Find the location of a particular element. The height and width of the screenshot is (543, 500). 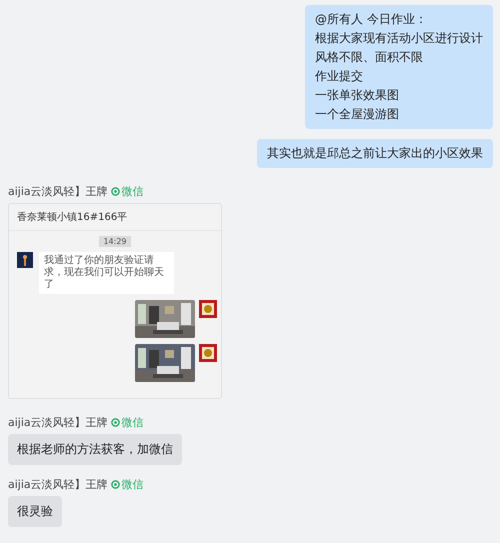

message-bubble: 我通过了你的朋友验证请求，现在我们可以开始聊天了 is located at coordinates (106, 273).